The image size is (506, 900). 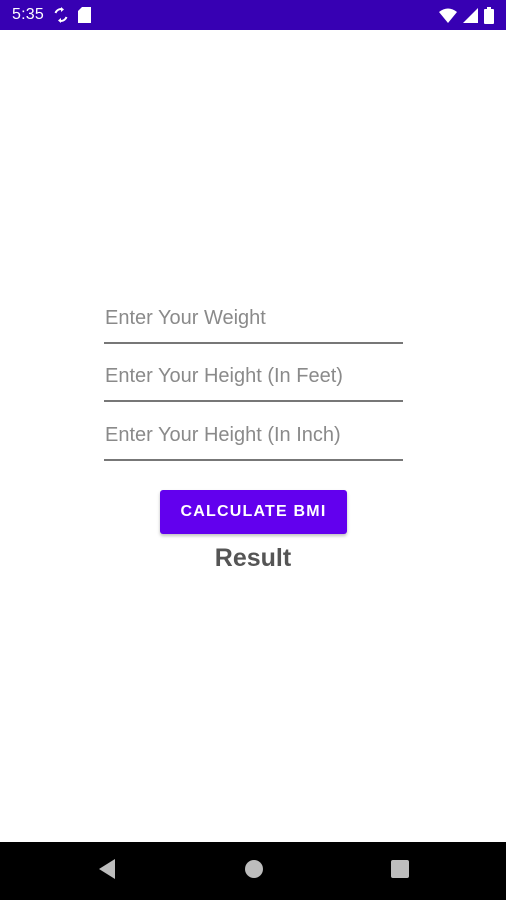 What do you see at coordinates (253, 15) in the screenshot?
I see `status-bar: 5:35` at bounding box center [253, 15].